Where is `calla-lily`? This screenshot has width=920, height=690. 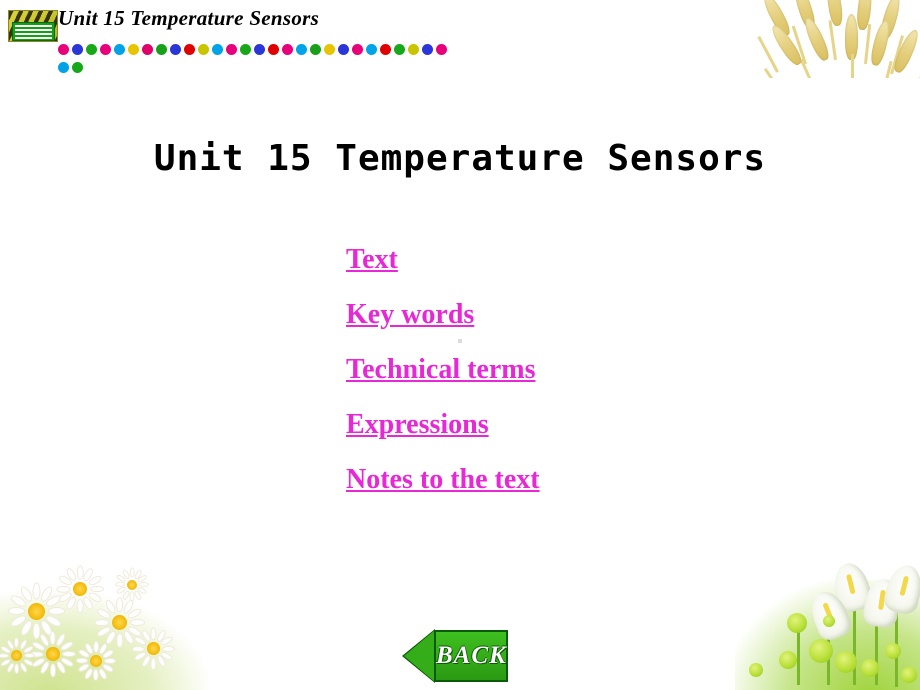
calla-lily is located at coordinates (900, 589).